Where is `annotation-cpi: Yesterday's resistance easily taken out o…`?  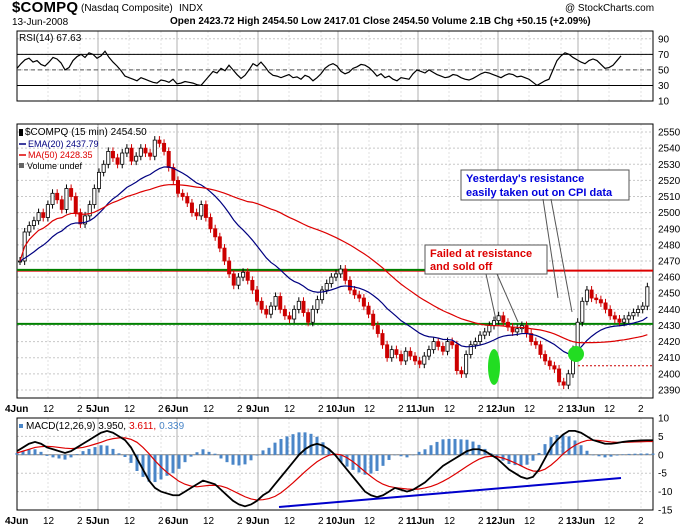
annotation-cpi: Yesterday's resistance easily taken out o… is located at coordinates (545, 241).